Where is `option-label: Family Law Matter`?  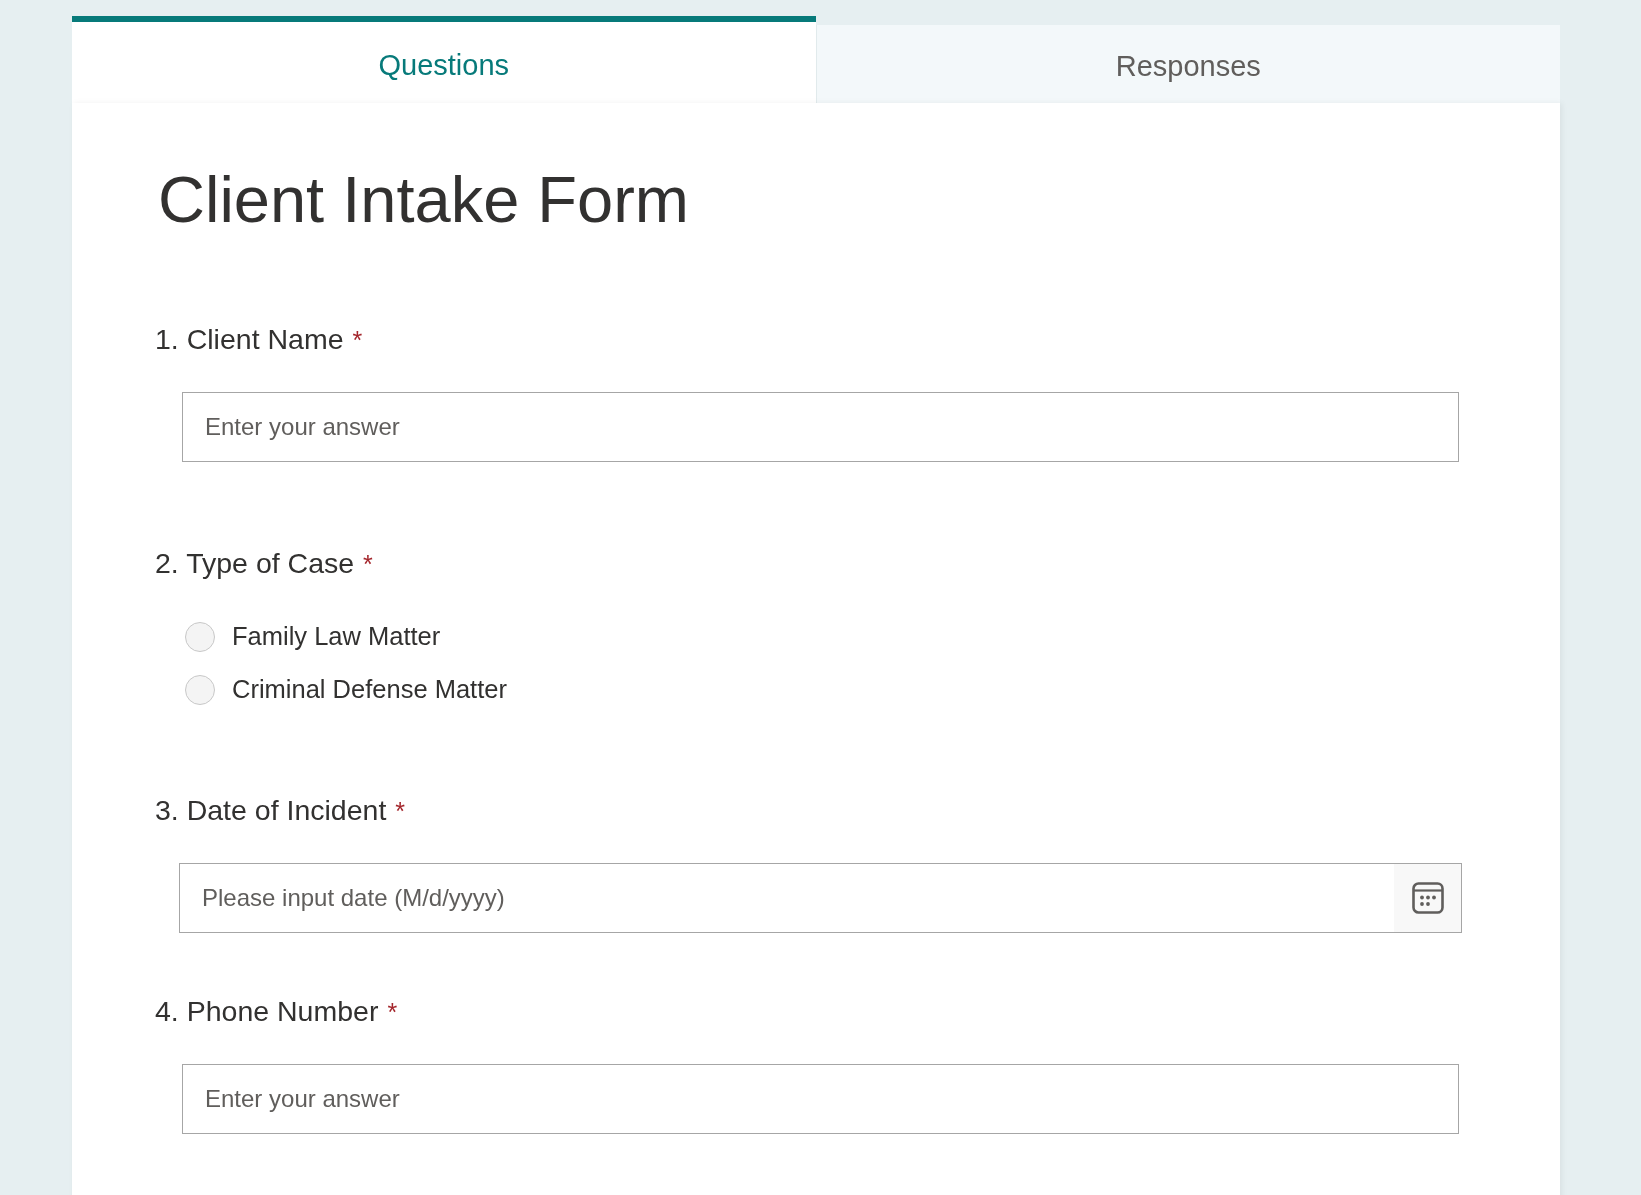
option-label: Family Law Matter is located at coordinates (336, 636).